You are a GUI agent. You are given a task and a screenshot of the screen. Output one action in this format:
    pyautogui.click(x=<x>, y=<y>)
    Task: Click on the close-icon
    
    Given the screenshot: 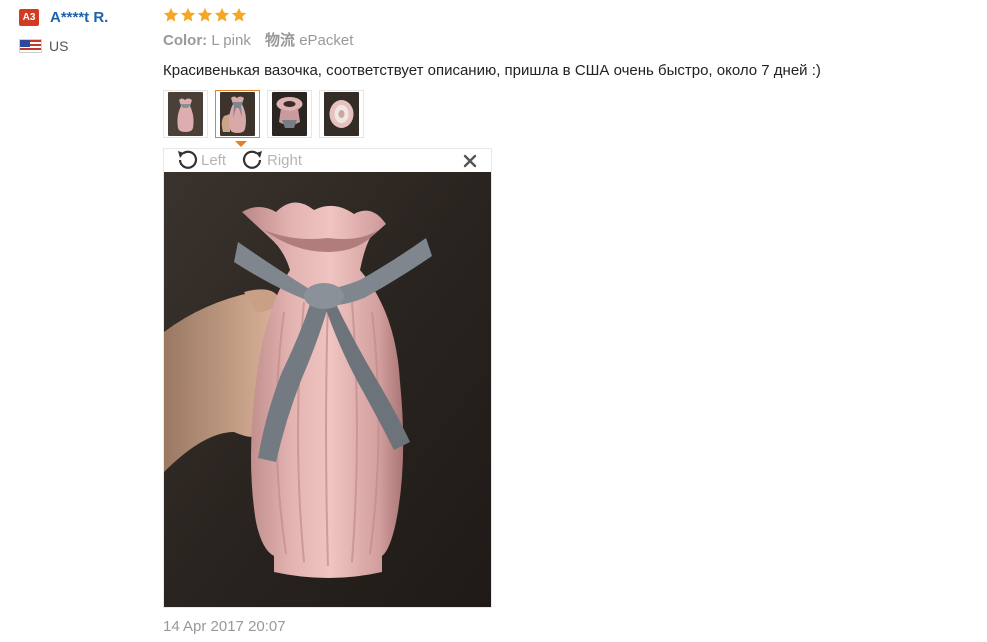 What is the action you would take?
    pyautogui.click(x=470, y=161)
    